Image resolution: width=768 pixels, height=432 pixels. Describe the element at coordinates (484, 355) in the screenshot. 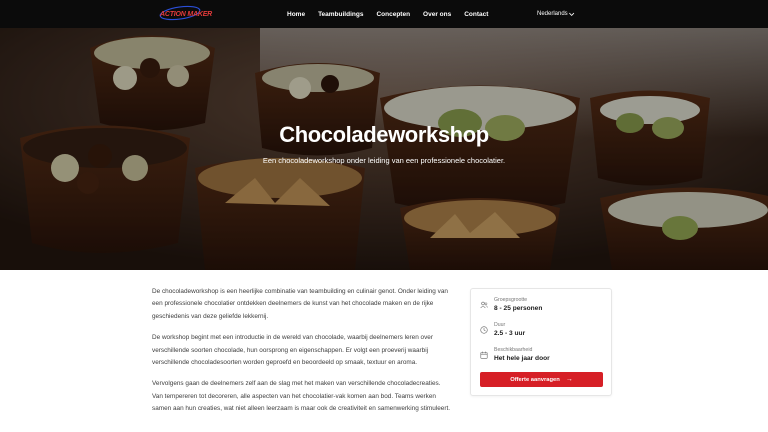

I see `calendar-icon` at that location.